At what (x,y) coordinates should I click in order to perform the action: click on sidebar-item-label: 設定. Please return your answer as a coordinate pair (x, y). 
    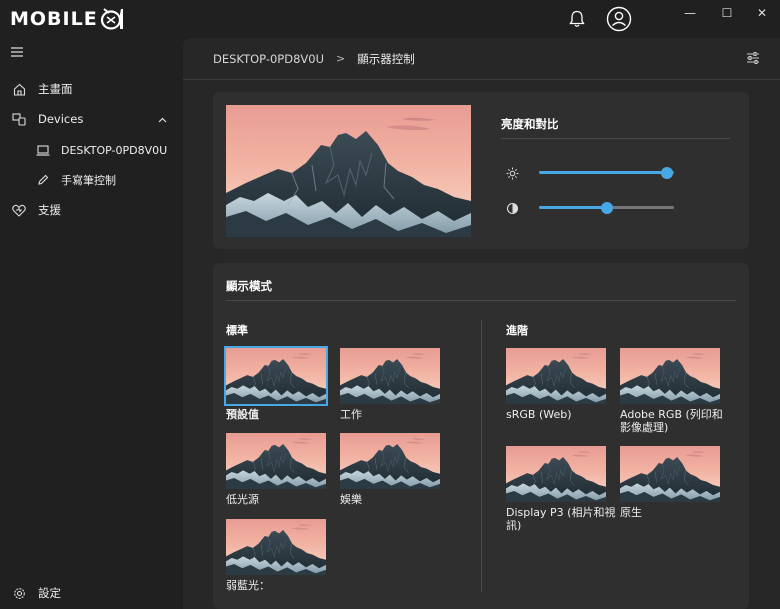
    Looking at the image, I should click on (49, 593).